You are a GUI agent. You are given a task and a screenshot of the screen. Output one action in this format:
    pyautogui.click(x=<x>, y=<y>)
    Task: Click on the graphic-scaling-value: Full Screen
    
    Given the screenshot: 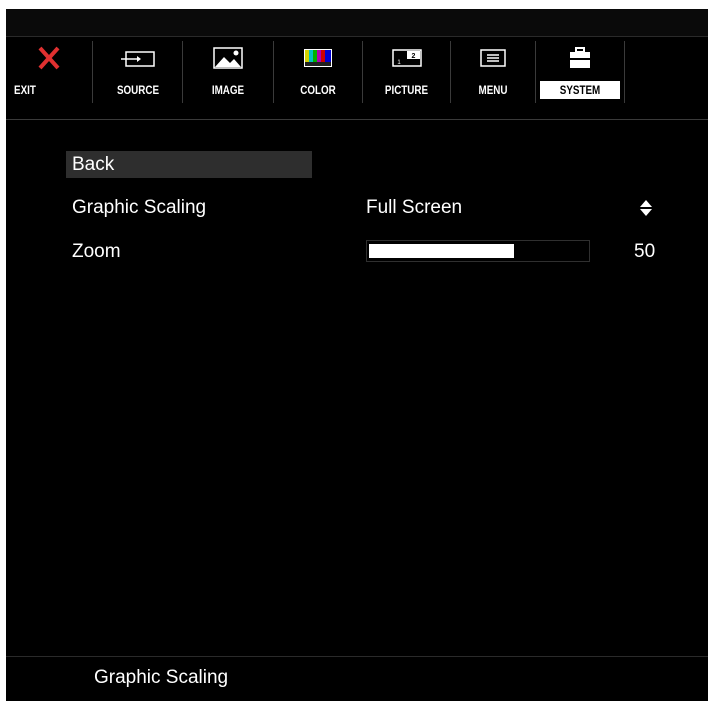 What is the action you would take?
    pyautogui.click(x=414, y=208)
    